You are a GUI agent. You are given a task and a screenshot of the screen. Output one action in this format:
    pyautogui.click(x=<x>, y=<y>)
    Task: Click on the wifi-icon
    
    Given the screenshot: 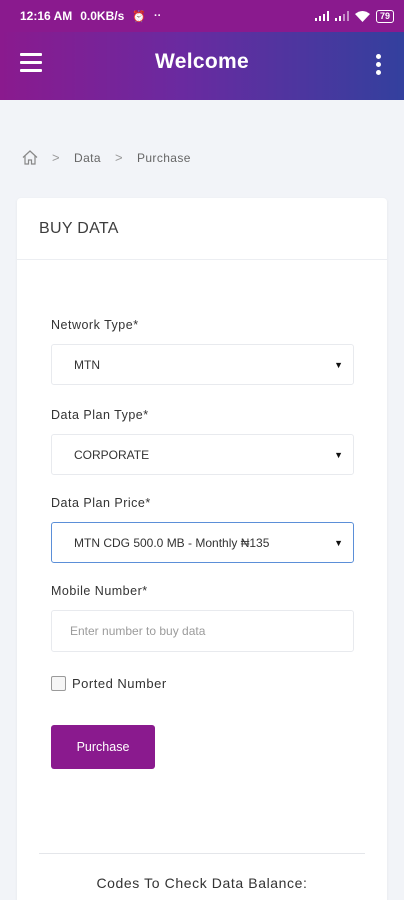 What is the action you would take?
    pyautogui.click(x=362, y=16)
    